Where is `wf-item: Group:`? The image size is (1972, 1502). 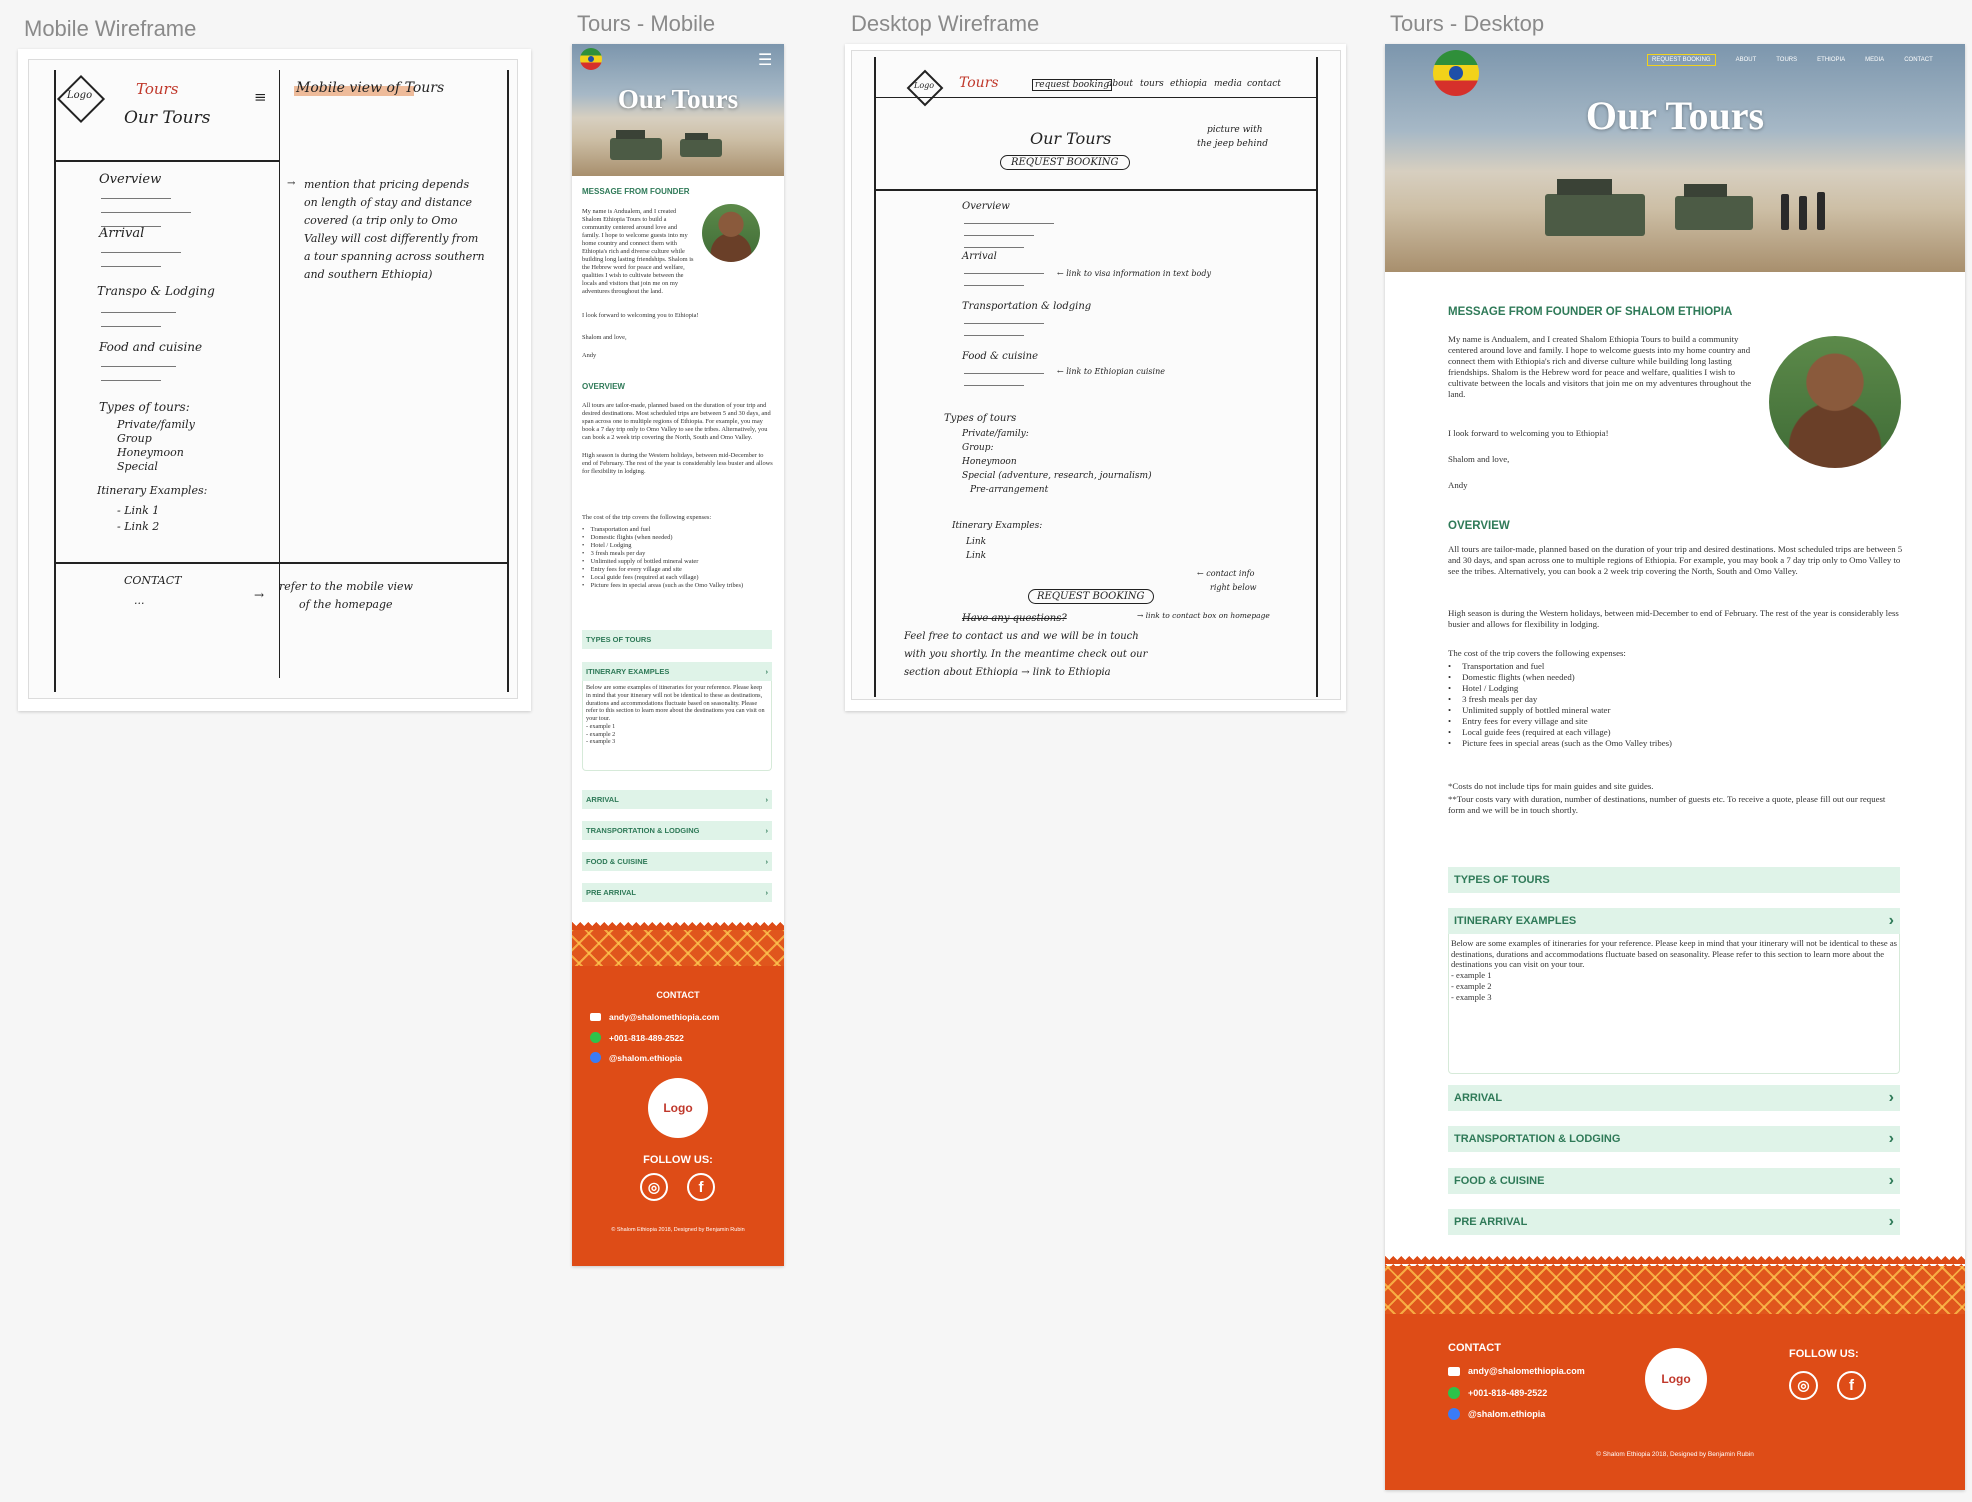 wf-item: Group: is located at coordinates (978, 448).